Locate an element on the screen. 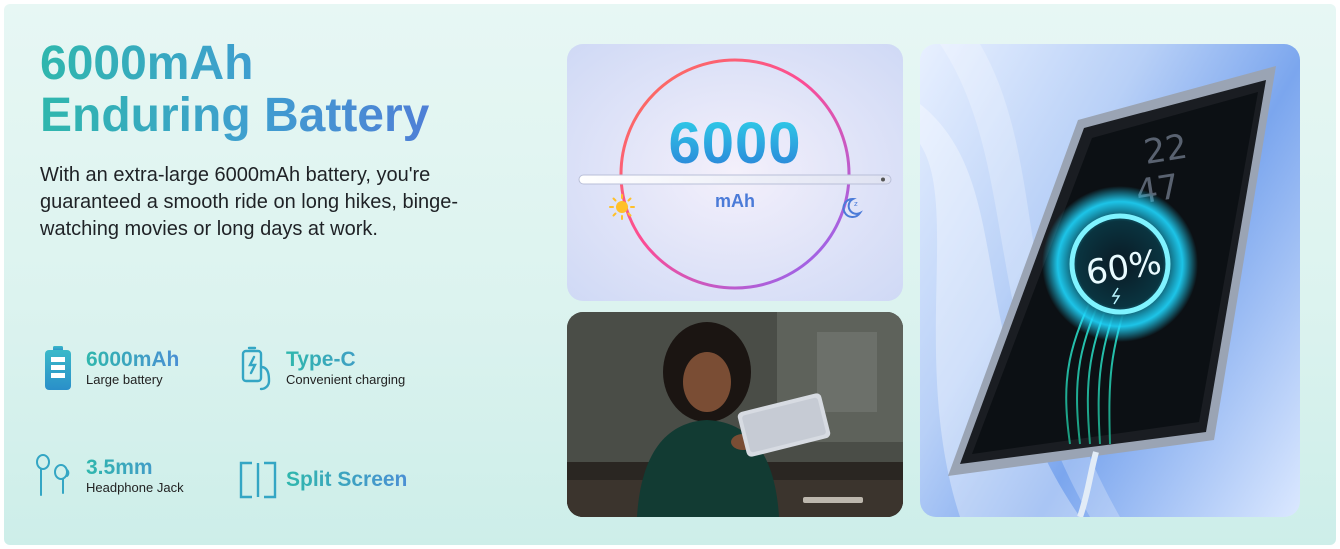 The image size is (1340, 549). lifestyle-photo is located at coordinates (735, 414).